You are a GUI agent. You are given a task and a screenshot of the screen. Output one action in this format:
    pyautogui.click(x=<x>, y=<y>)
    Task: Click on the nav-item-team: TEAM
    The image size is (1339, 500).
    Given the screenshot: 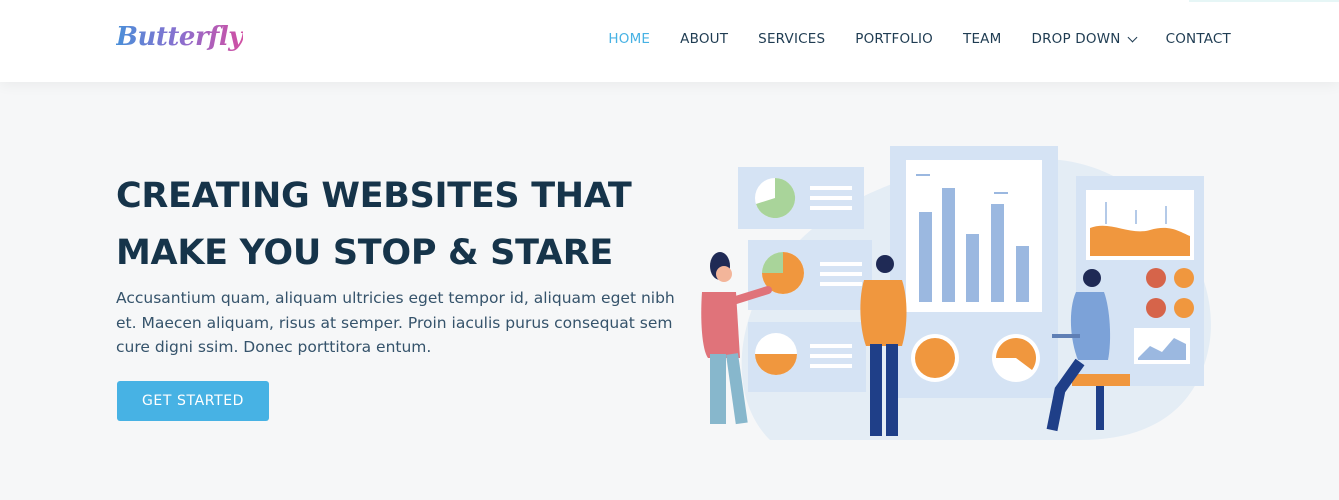 What is the action you would take?
    pyautogui.click(x=982, y=39)
    